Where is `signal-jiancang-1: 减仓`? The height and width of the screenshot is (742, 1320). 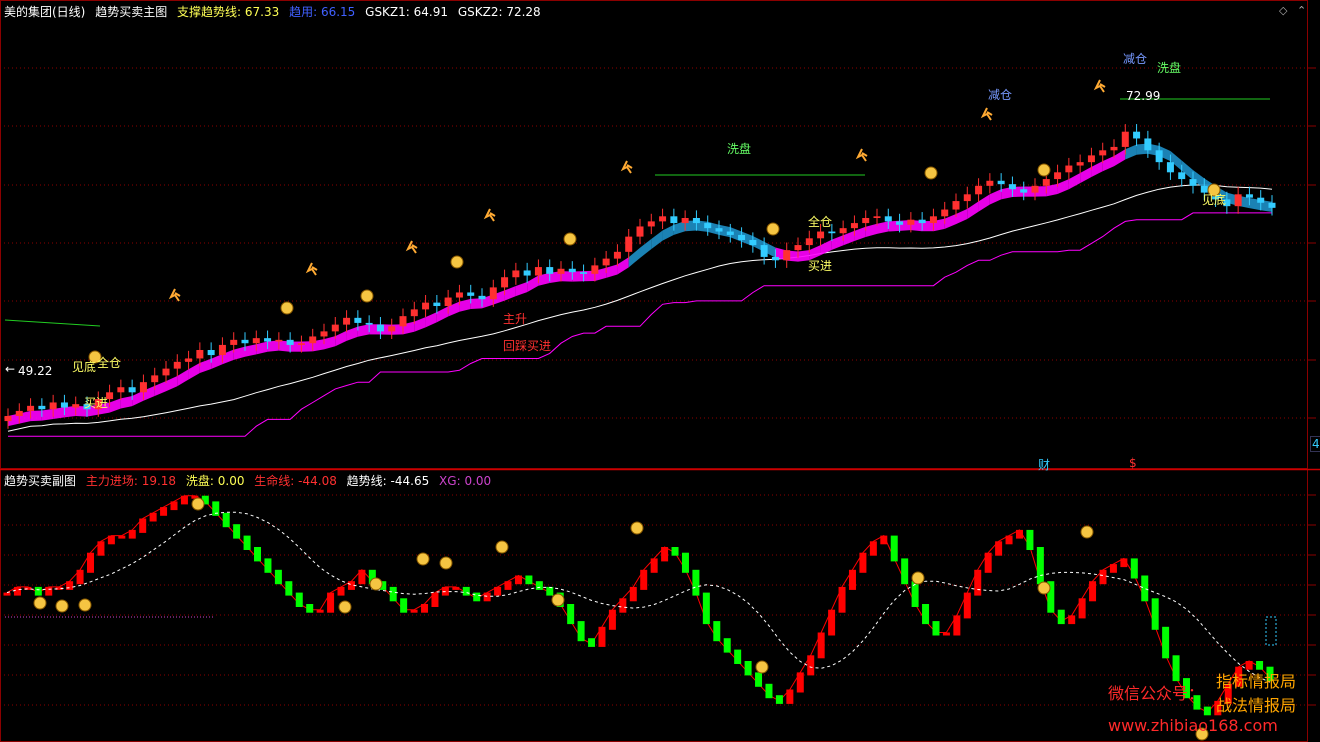 signal-jiancang-1: 减仓 is located at coordinates (1000, 95).